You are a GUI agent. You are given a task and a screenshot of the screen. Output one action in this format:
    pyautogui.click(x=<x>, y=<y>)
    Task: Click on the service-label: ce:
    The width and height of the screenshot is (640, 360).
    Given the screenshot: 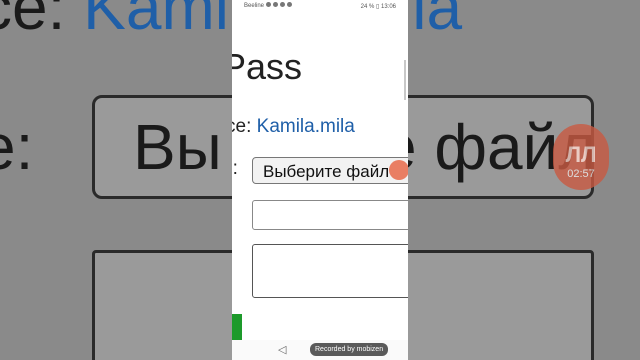 What is the action you would take?
    pyautogui.click(x=242, y=126)
    